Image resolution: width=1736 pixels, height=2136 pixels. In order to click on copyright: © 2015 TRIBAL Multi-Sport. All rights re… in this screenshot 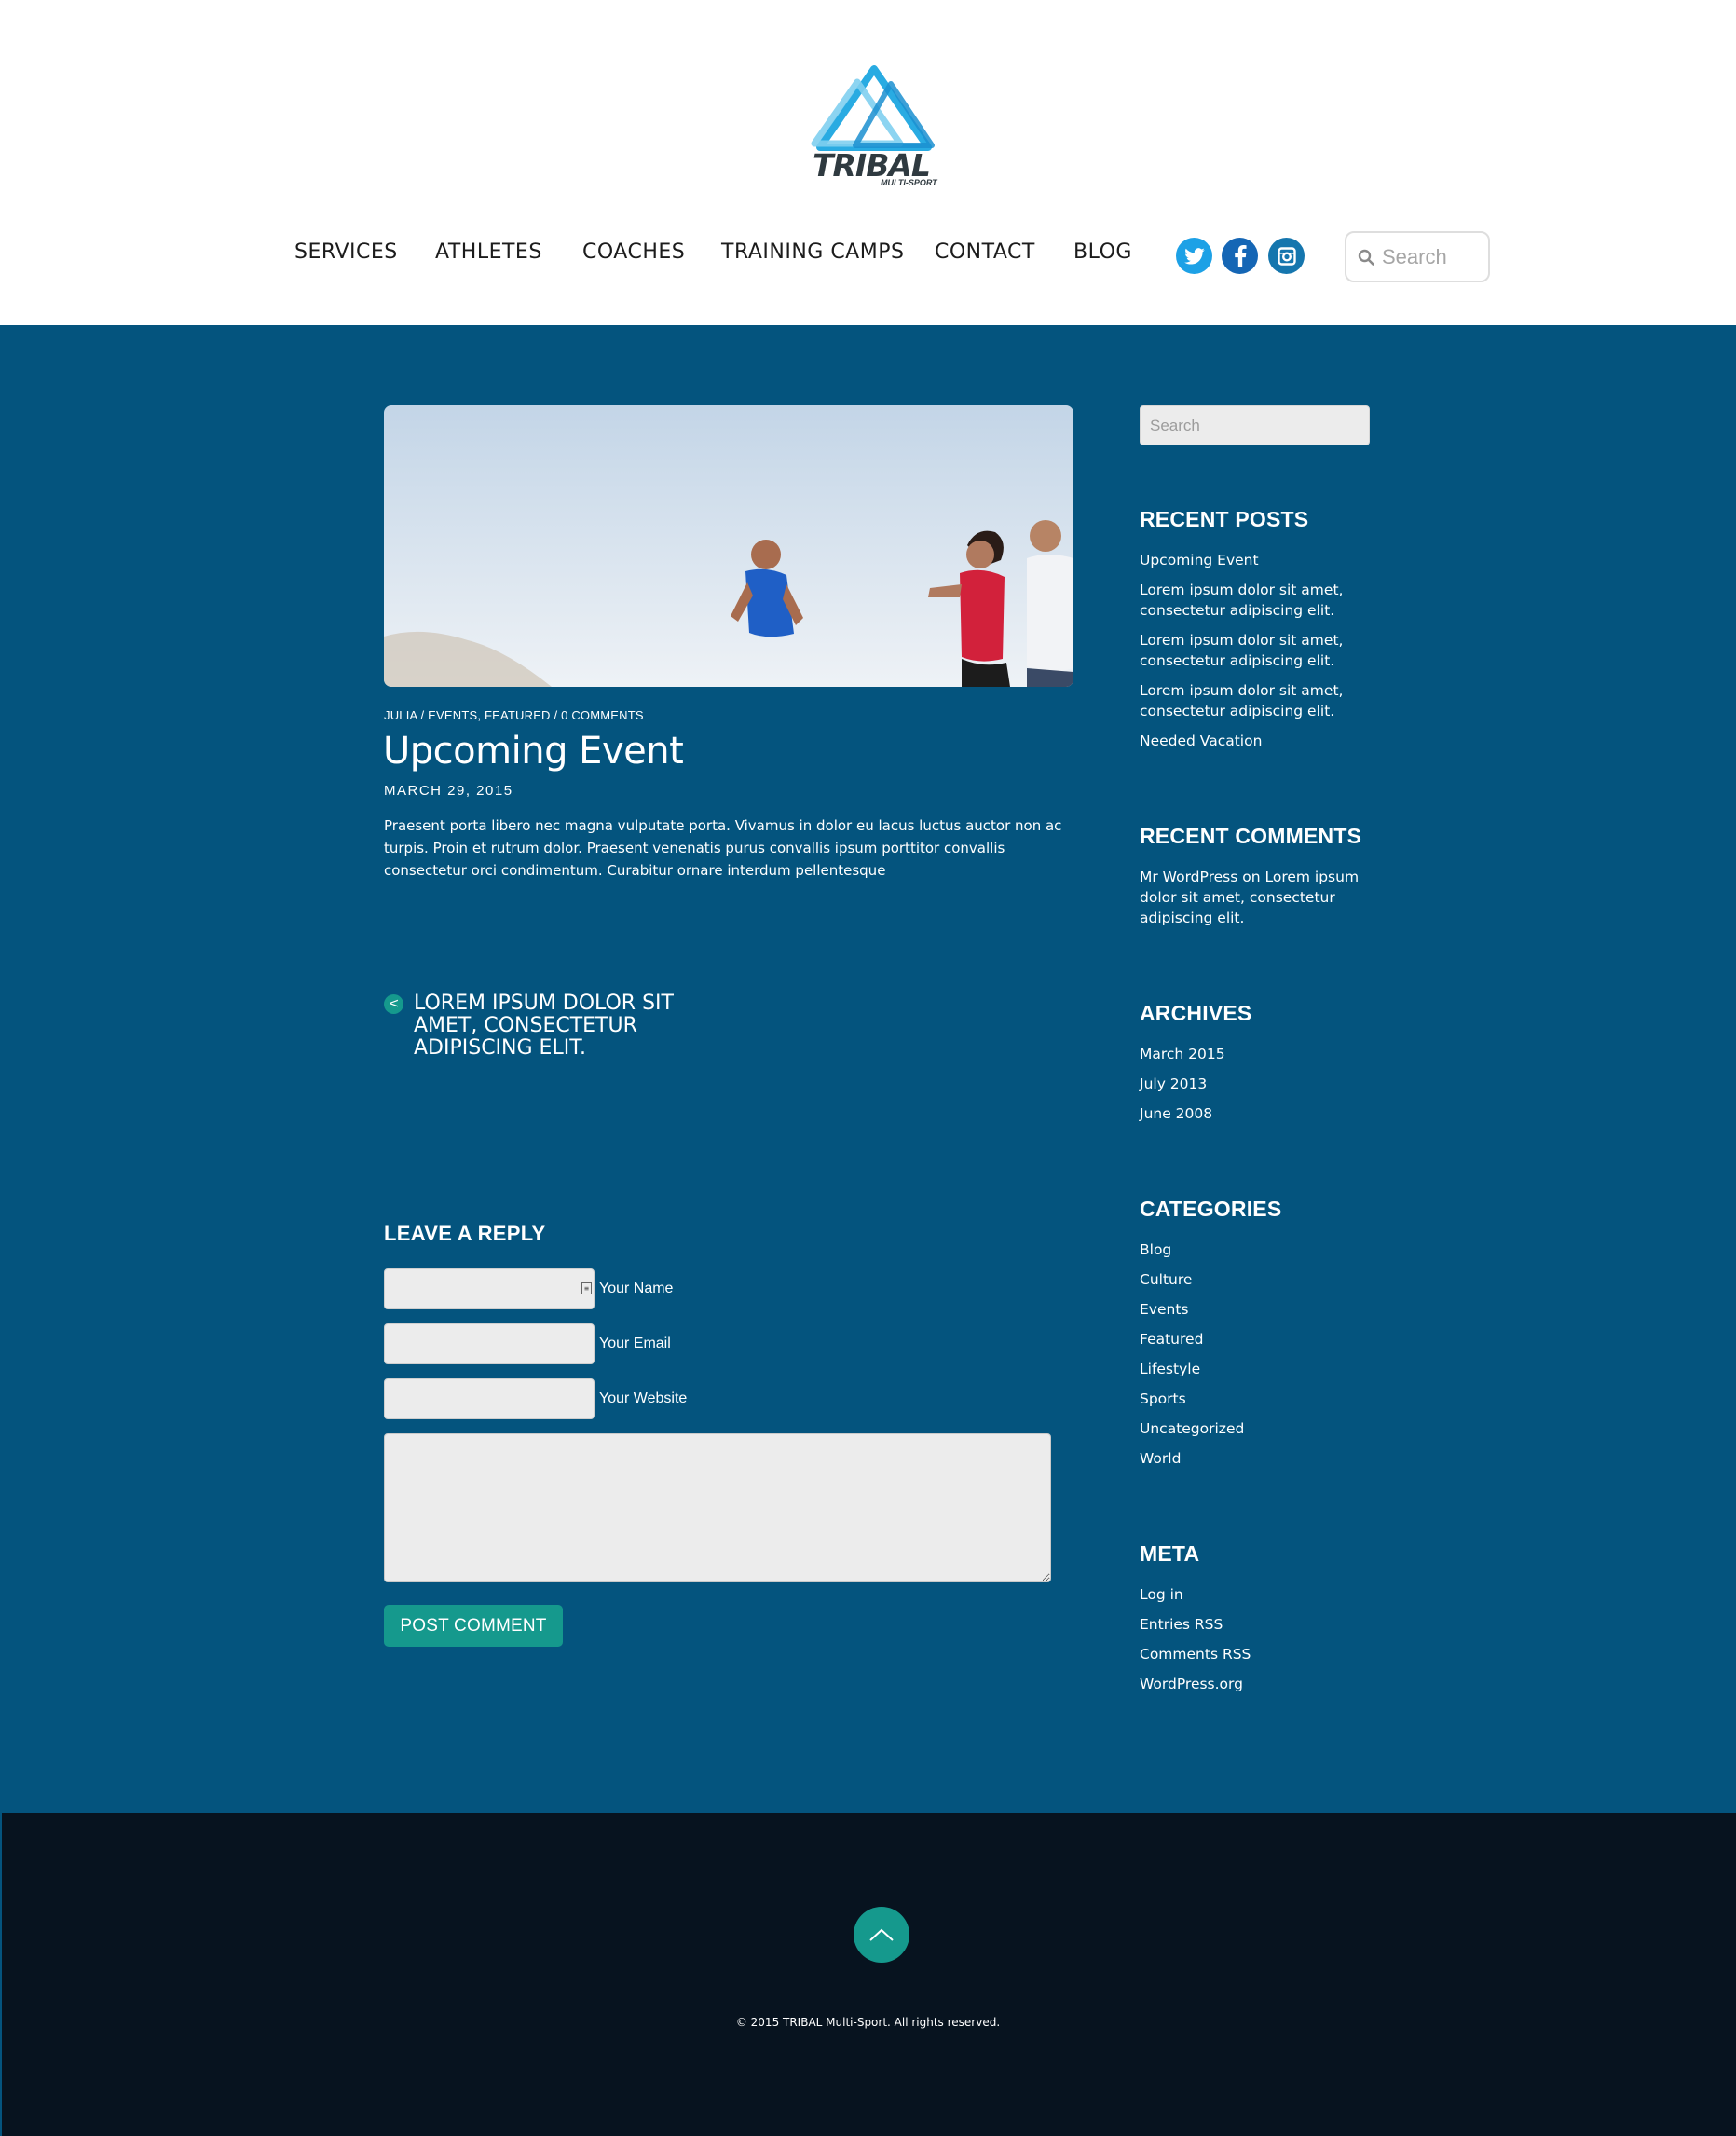, I will do `click(868, 2022)`.